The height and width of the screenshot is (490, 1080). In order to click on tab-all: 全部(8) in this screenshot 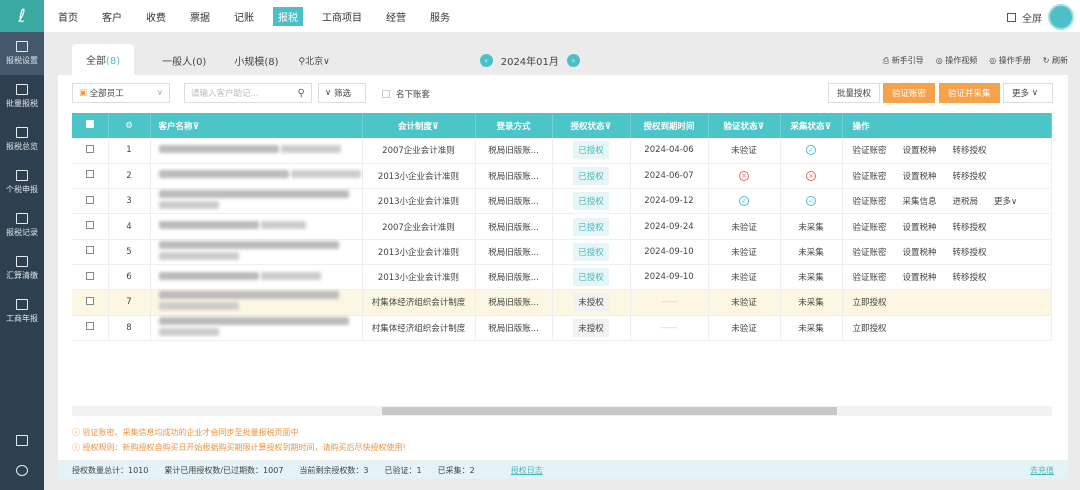, I will do `click(103, 60)`.